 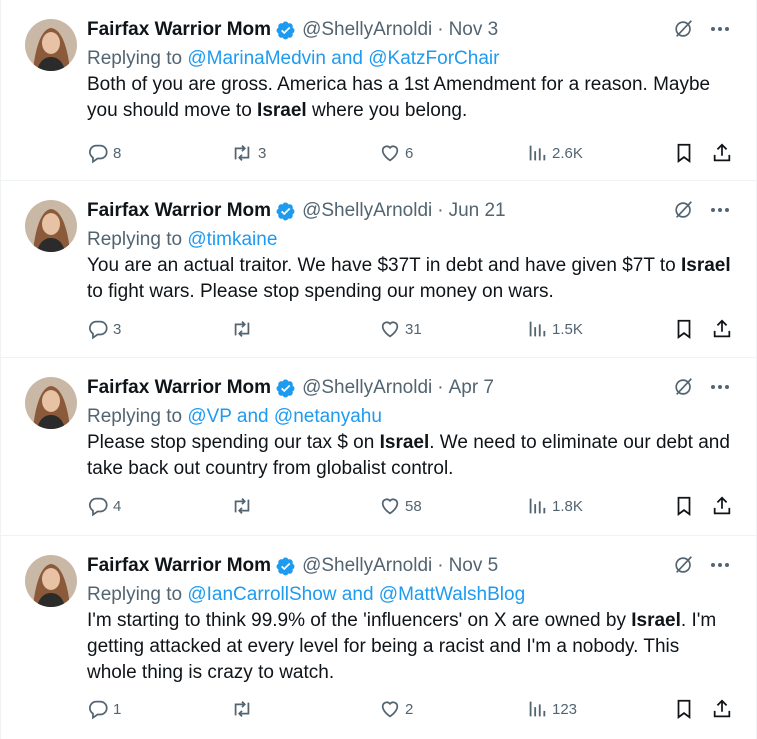 What do you see at coordinates (137, 239) in the screenshot?
I see `replying-label: Replying to` at bounding box center [137, 239].